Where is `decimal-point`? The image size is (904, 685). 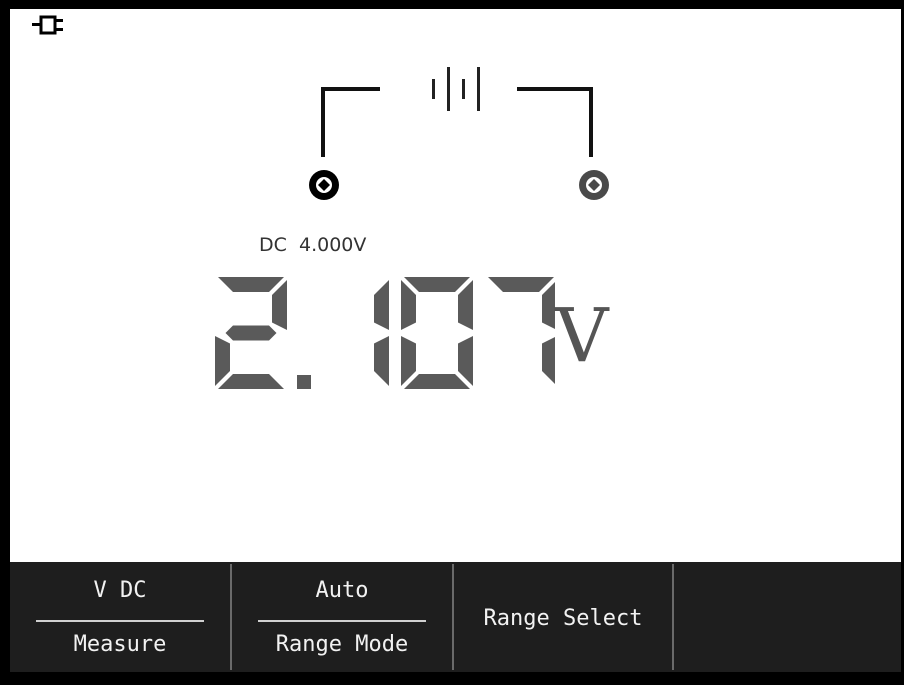 decimal-point is located at coordinates (304, 382).